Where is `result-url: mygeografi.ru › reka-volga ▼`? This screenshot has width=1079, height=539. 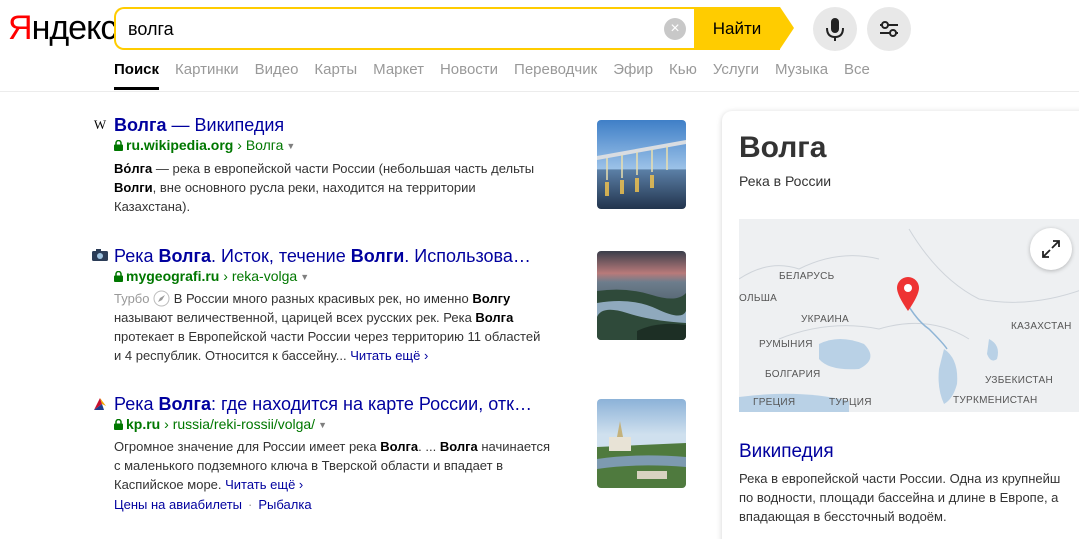
result-url: mygeografi.ru › reka-volga ▼ is located at coordinates (211, 276).